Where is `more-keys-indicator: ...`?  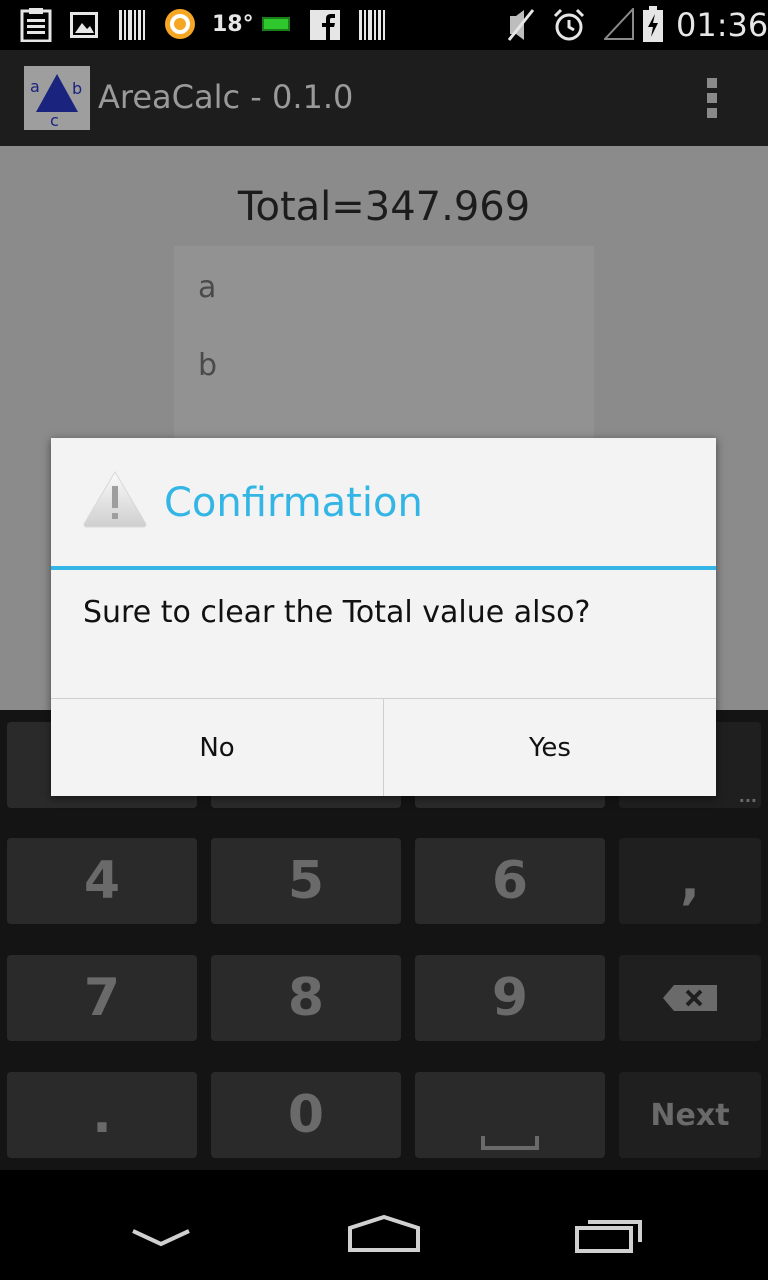 more-keys-indicator: ... is located at coordinates (747, 796).